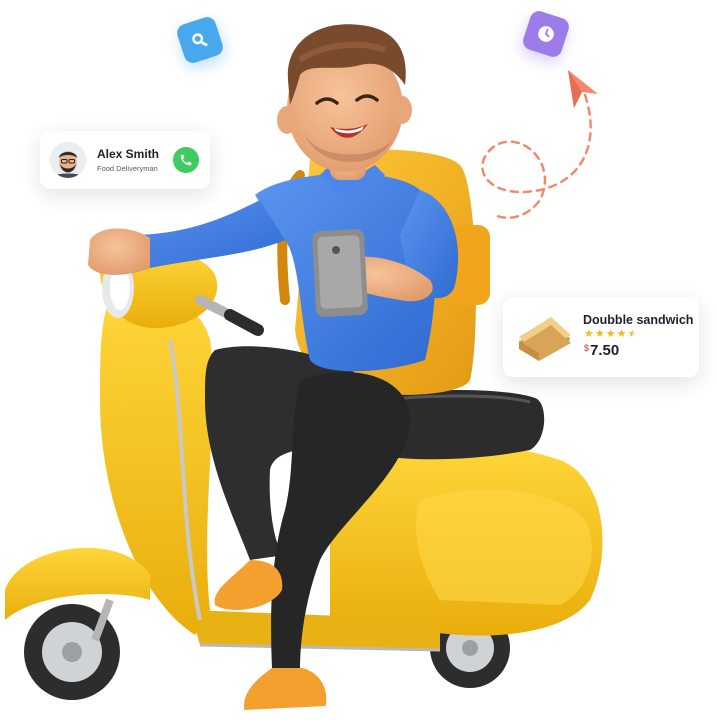  I want to click on food-item-name: Doubble sandwich, so click(638, 320).